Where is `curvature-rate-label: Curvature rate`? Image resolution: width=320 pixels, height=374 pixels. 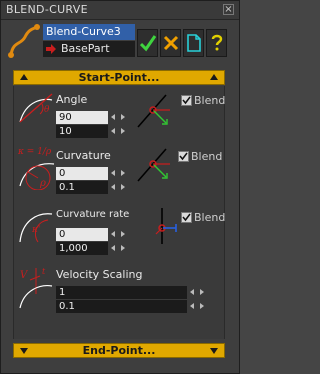 curvature-rate-label: Curvature rate is located at coordinates (93, 214).